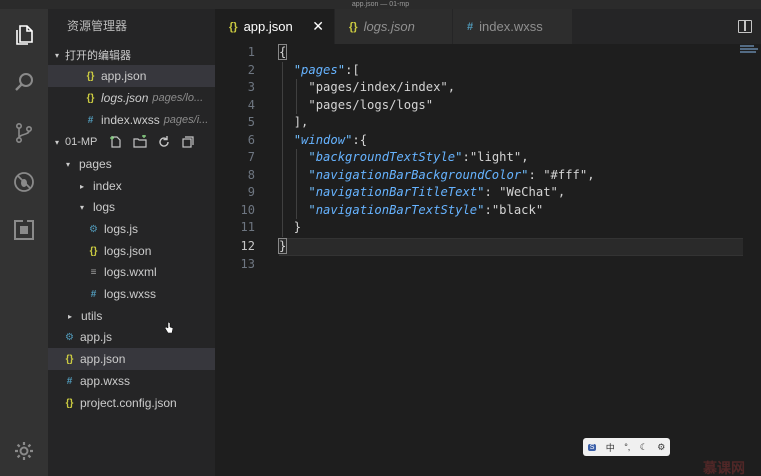 This screenshot has height=476, width=761. Describe the element at coordinates (169, 327) in the screenshot. I see `mouse-cursor-icon` at that location.